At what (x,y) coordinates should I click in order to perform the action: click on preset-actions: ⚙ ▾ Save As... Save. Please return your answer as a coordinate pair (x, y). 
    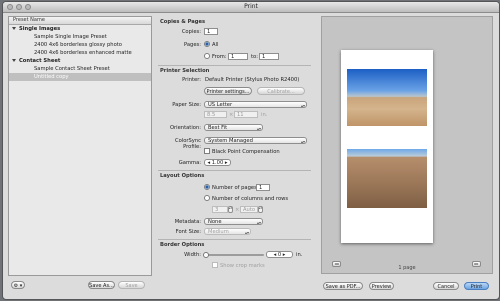
    Looking at the image, I should click on (79, 285).